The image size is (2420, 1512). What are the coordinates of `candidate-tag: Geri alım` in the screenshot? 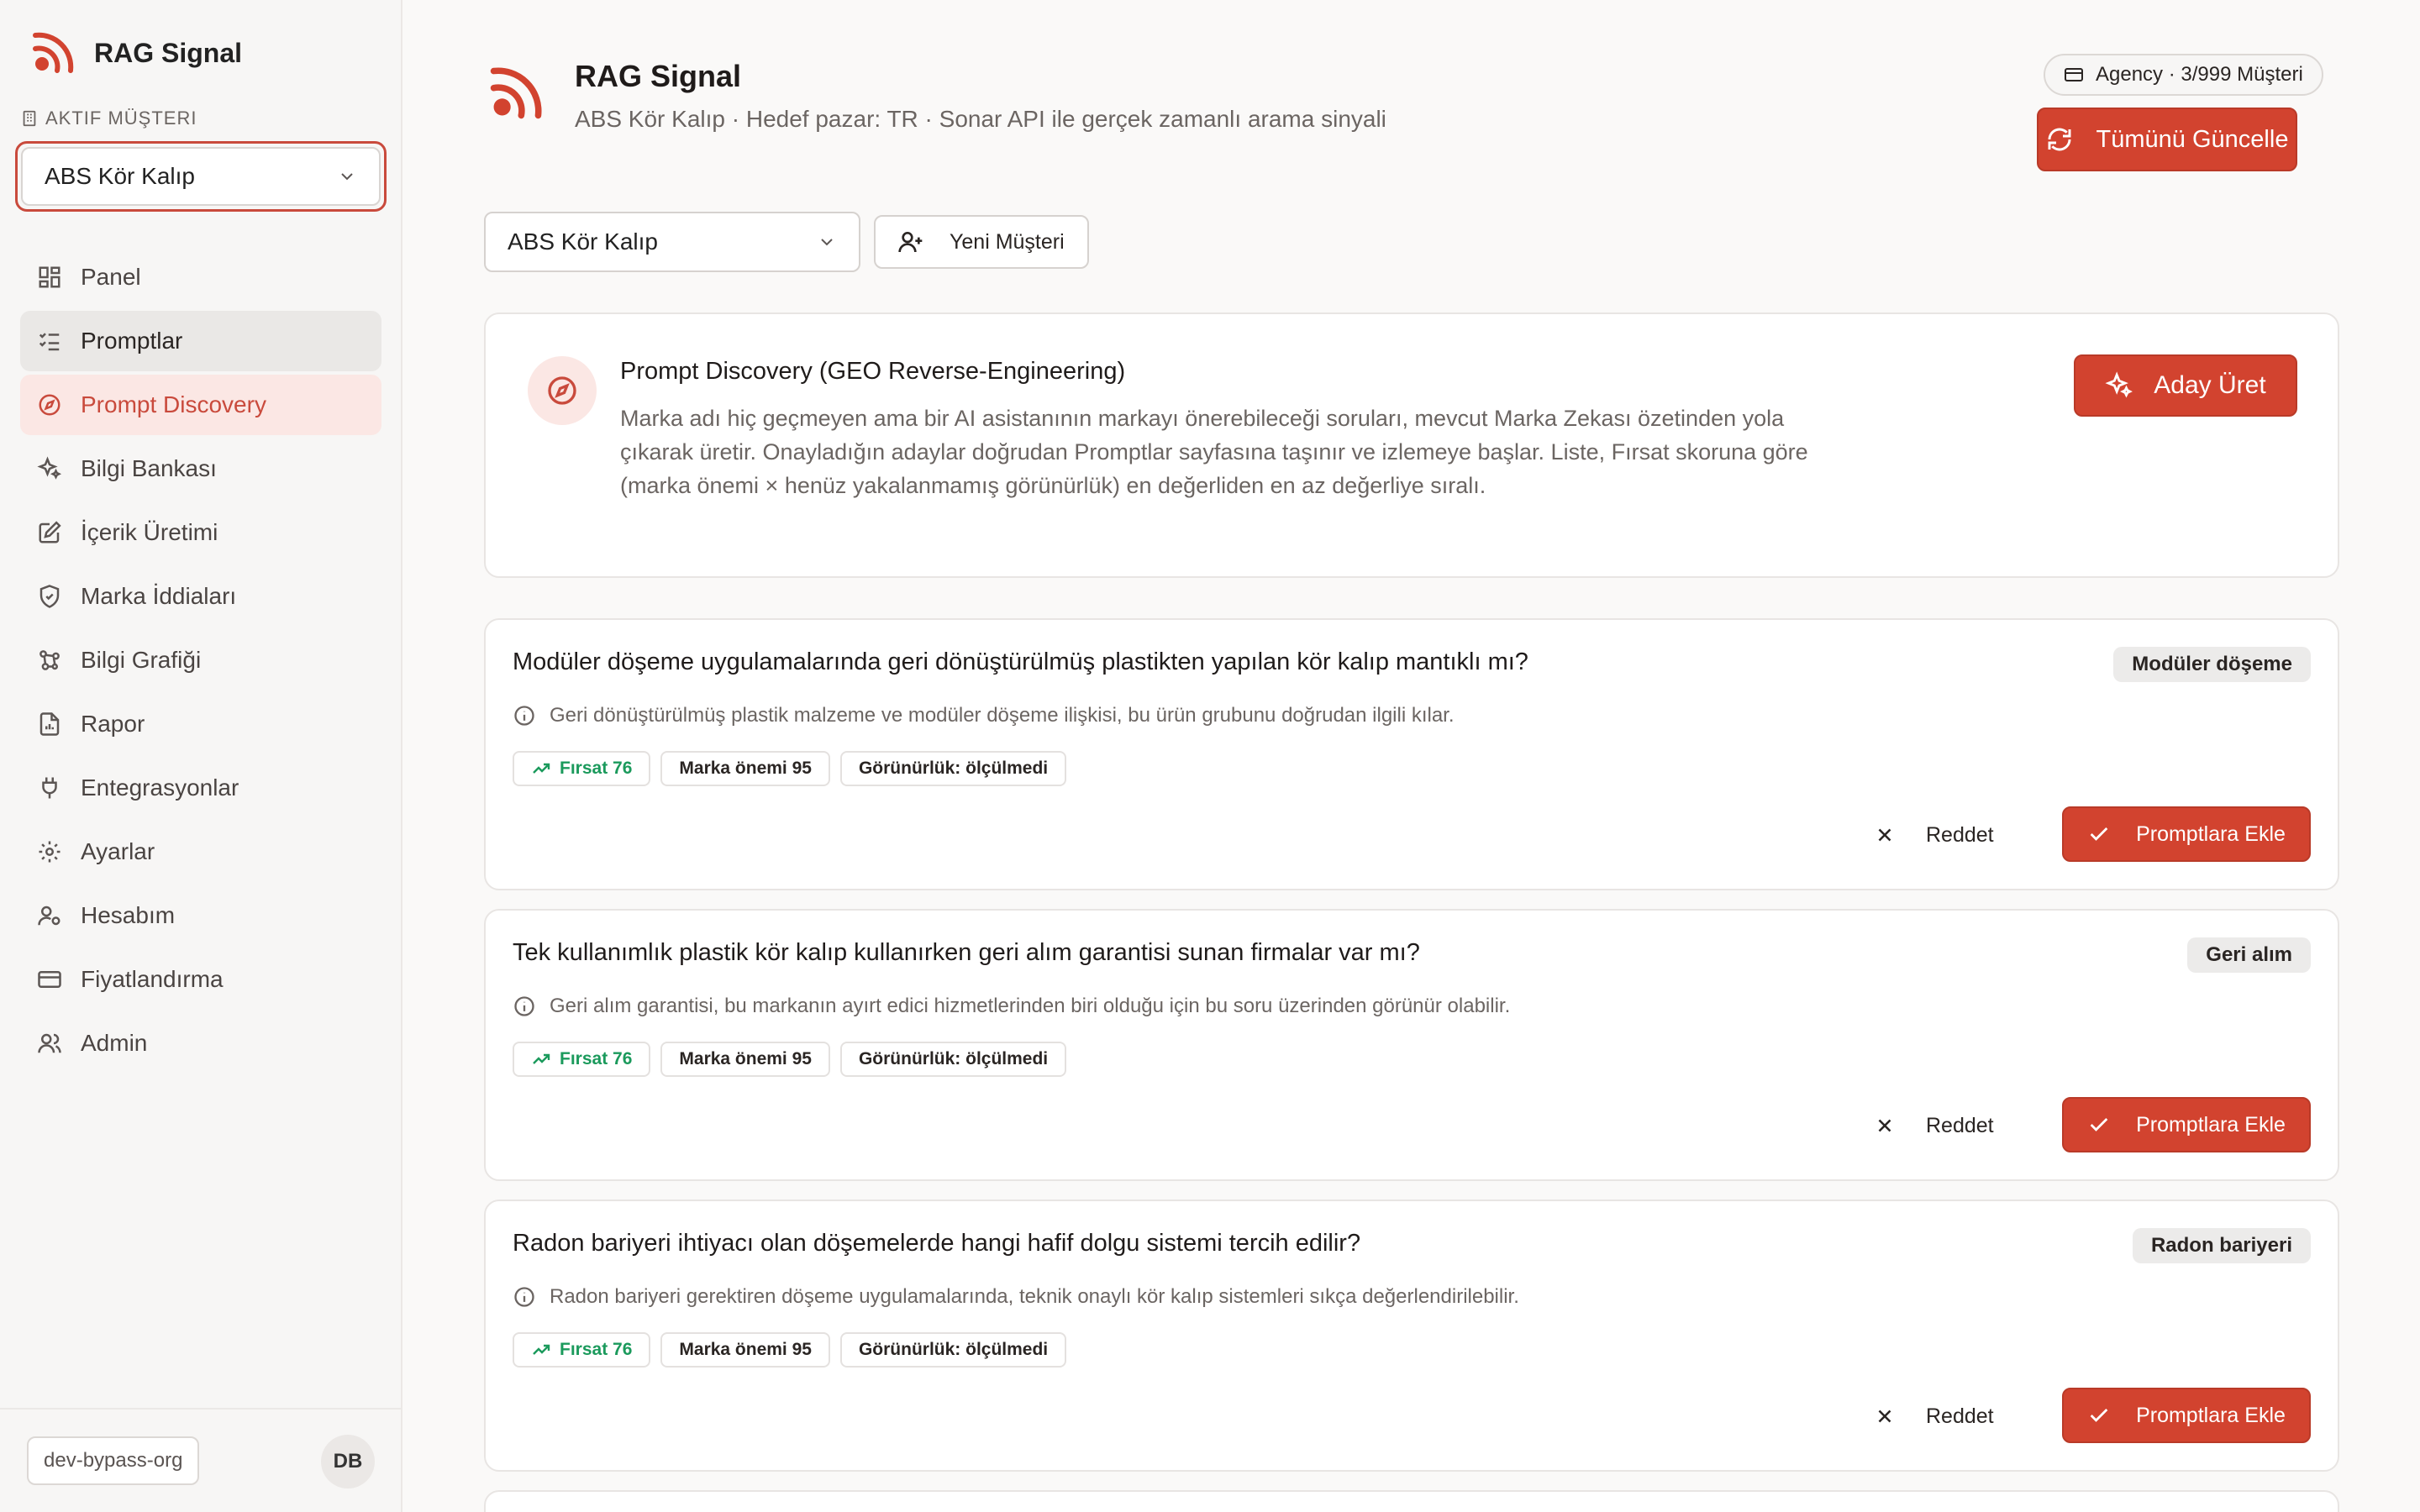 It's located at (2249, 955).